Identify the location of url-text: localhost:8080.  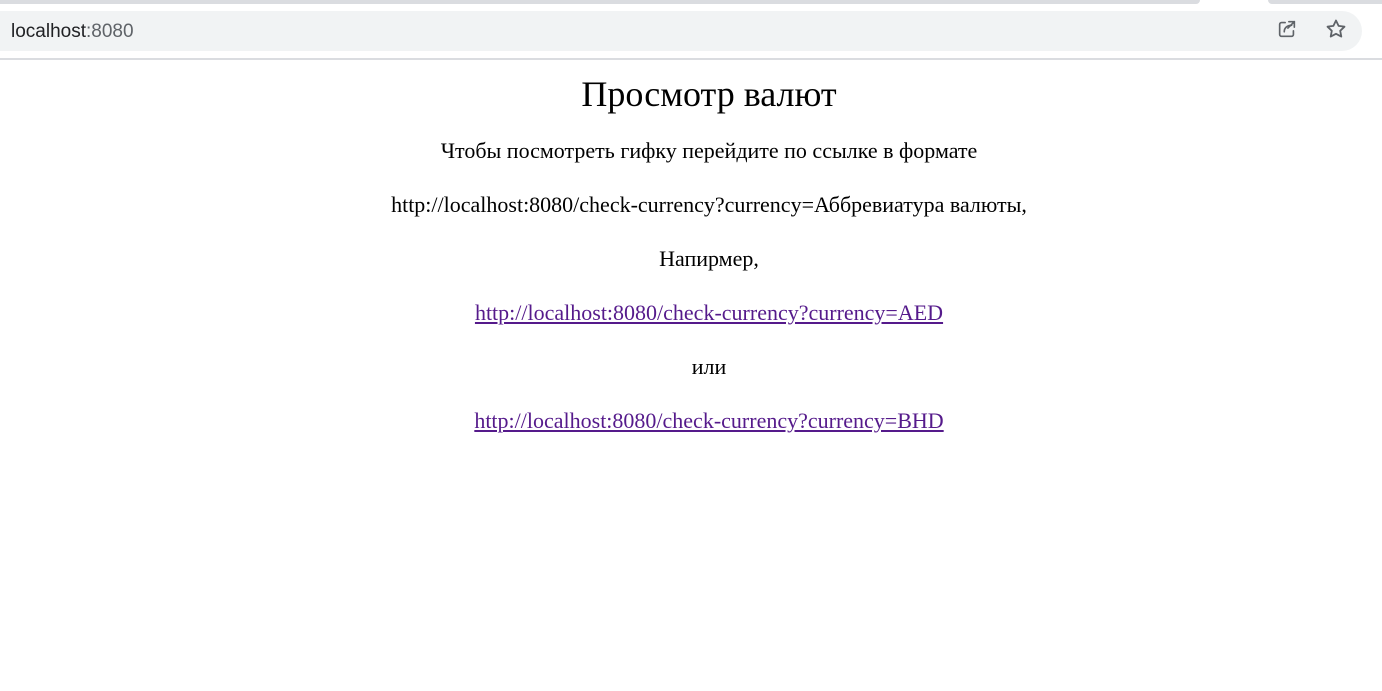
(72, 32).